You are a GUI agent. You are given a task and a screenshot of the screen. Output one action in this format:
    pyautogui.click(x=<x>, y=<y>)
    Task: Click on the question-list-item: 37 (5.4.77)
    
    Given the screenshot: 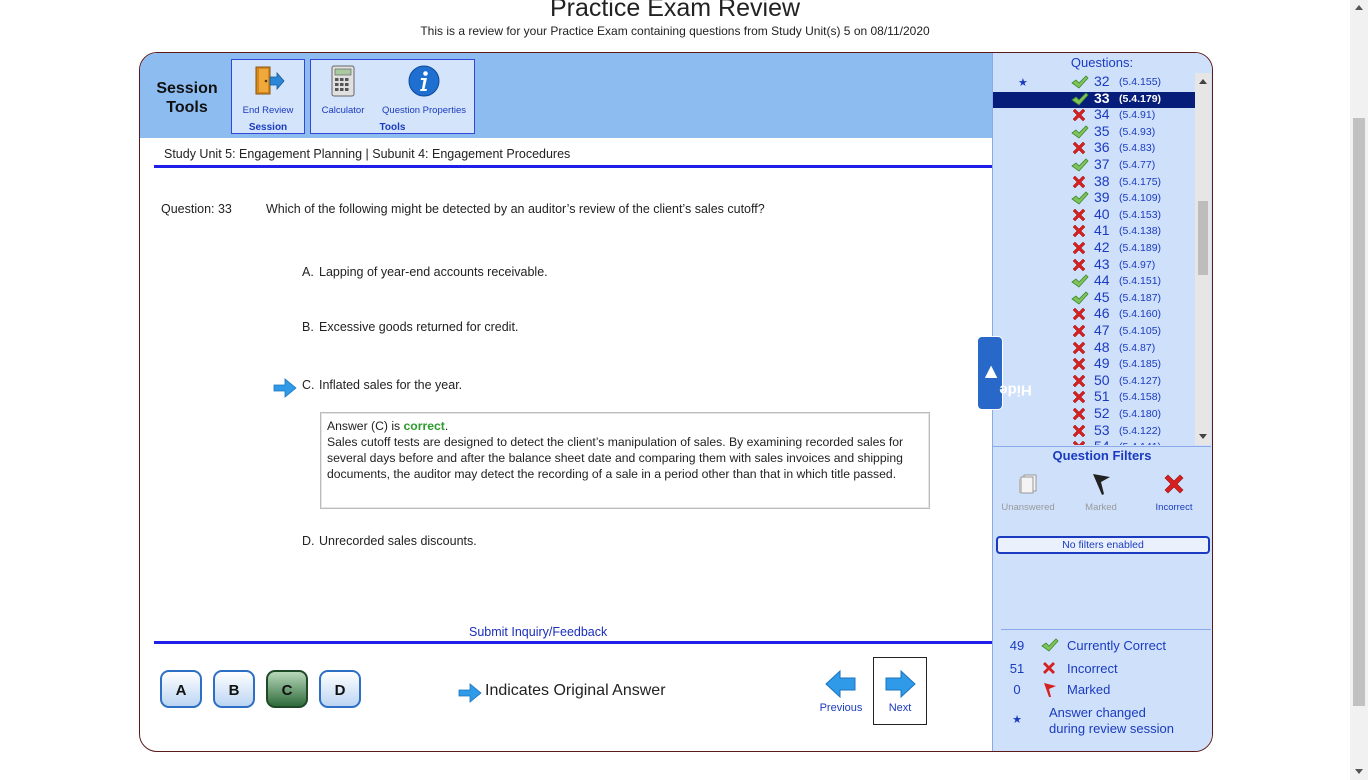 What is the action you would take?
    pyautogui.click(x=1094, y=165)
    